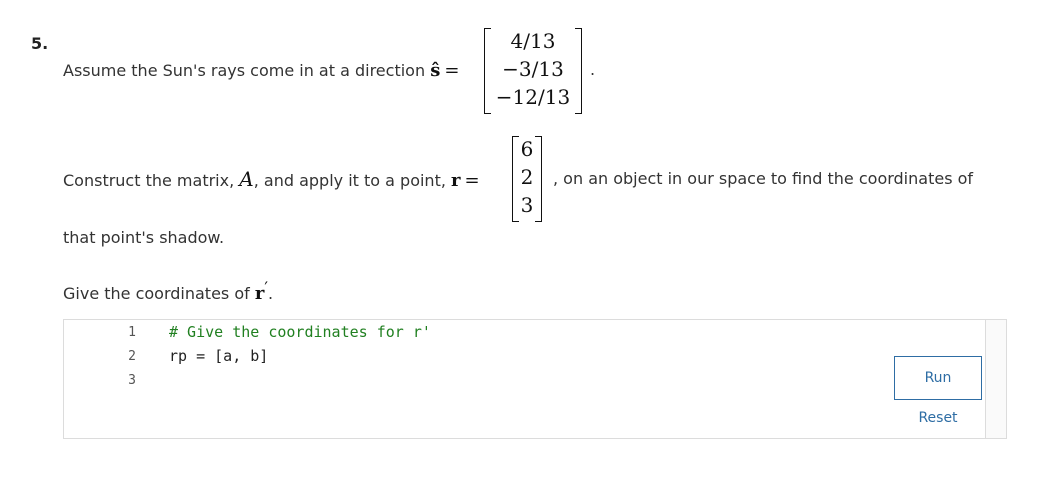 The image size is (1045, 487). I want to click on vector-entry: −12/13, so click(533, 97).